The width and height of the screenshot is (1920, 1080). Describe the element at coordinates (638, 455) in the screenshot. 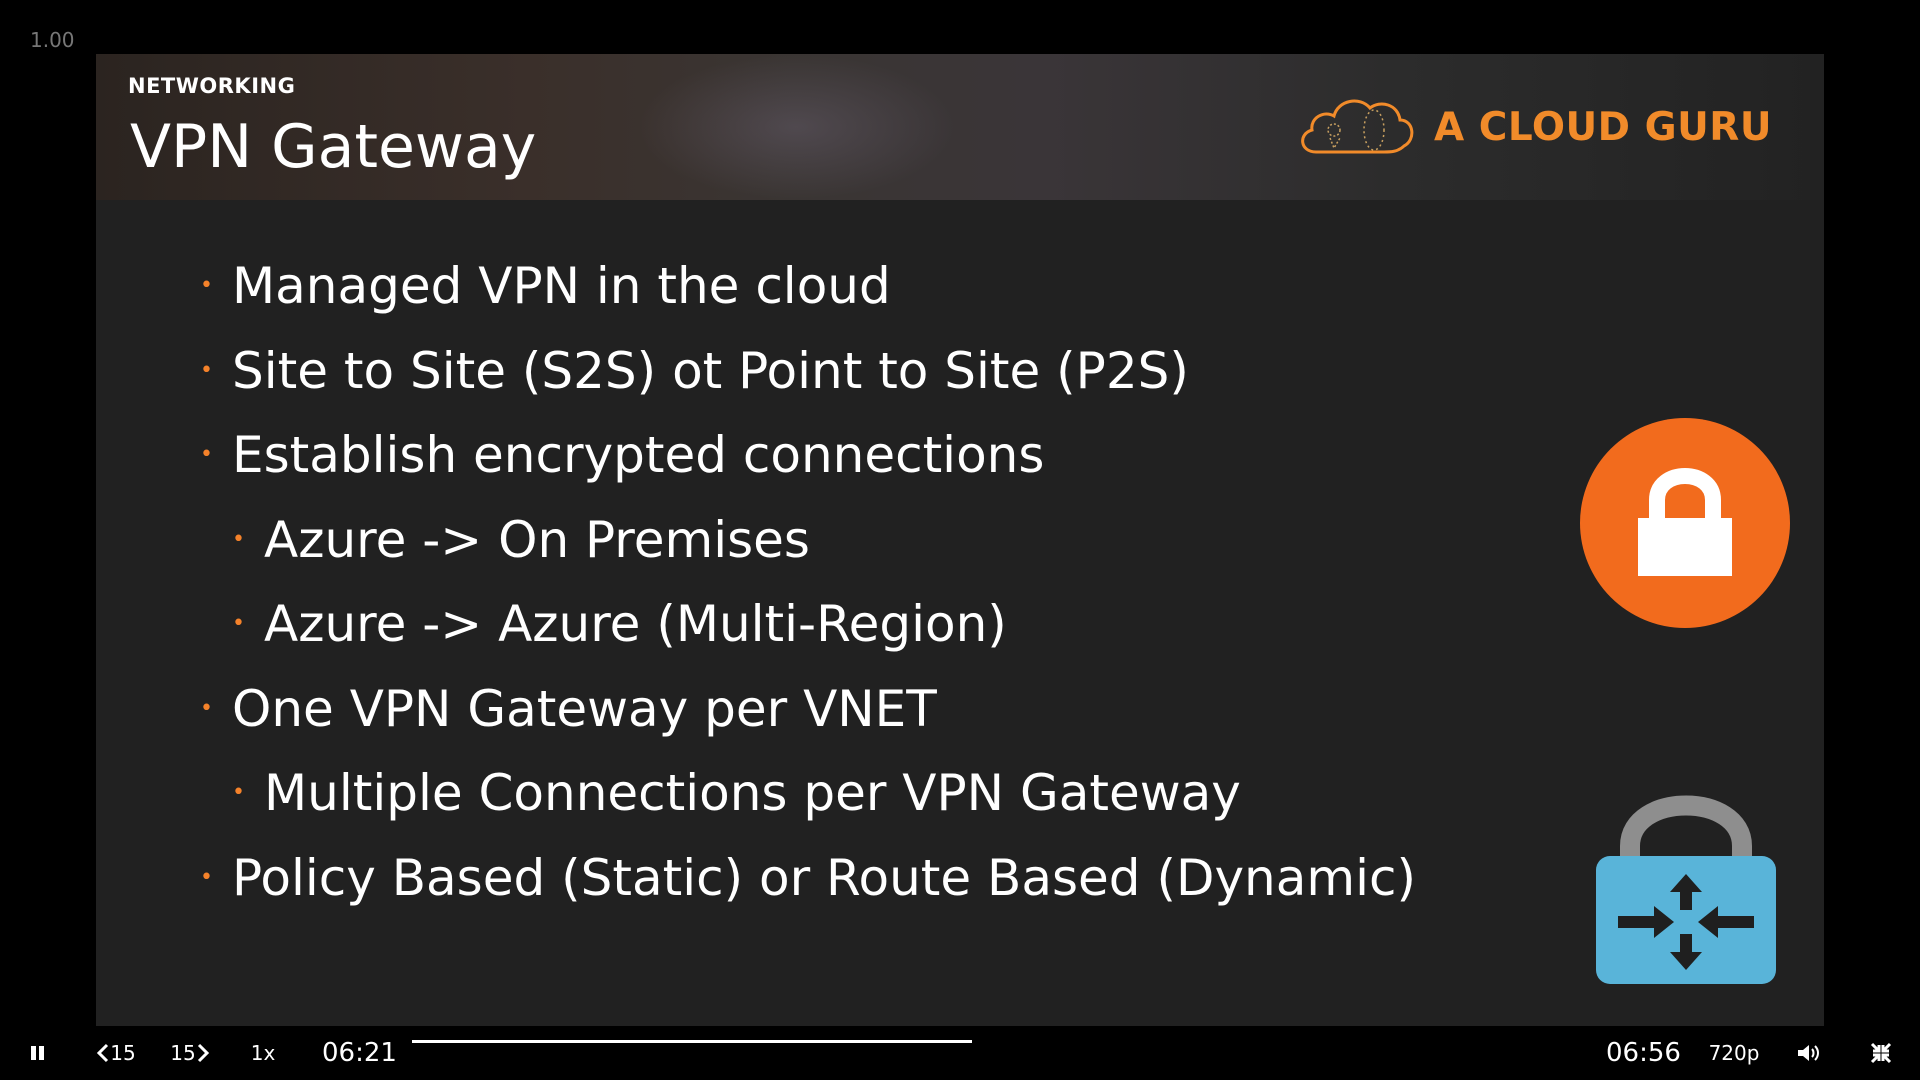

I see `bullet-text: Establish encrypted connections` at that location.